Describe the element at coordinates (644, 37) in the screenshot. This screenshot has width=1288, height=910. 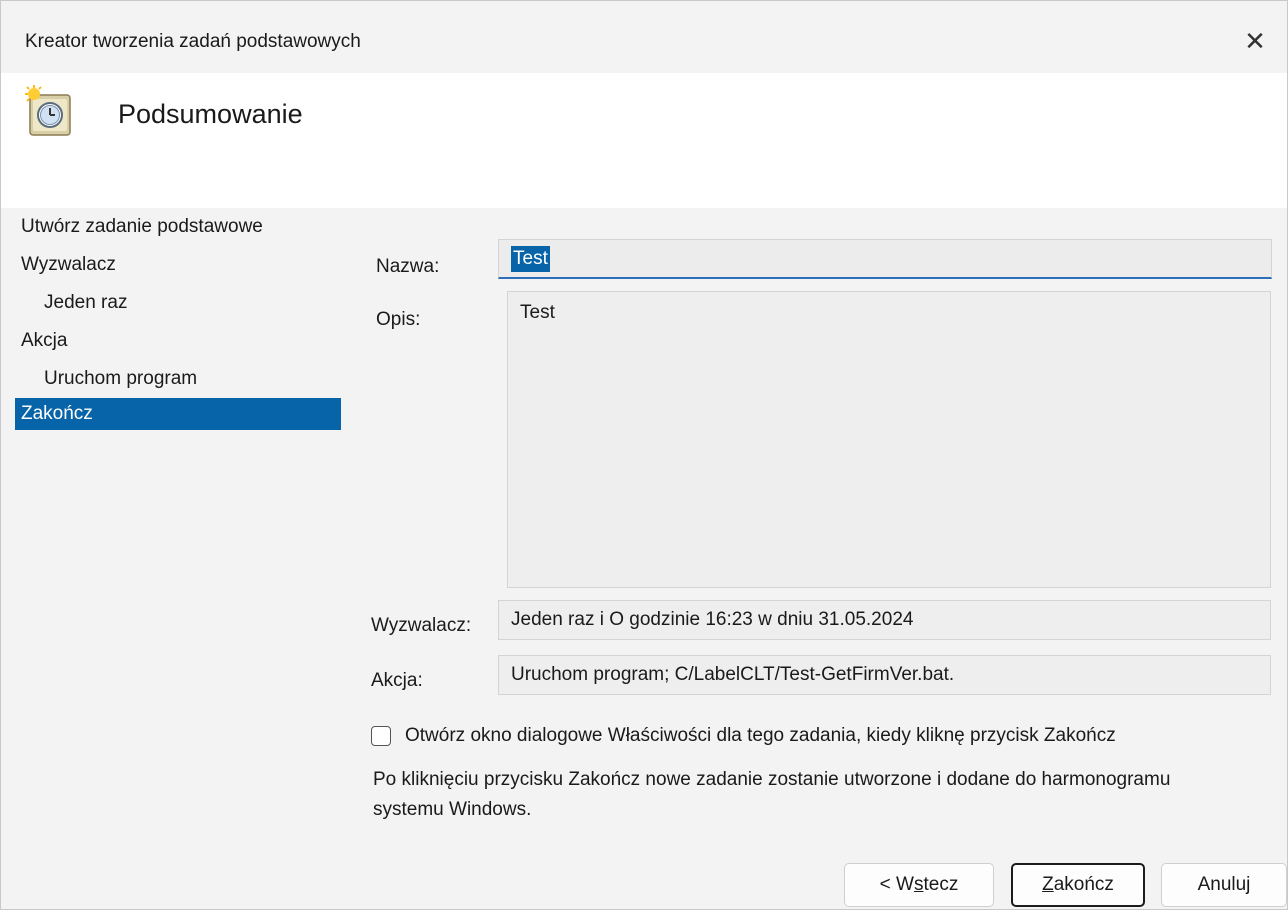
I see `title-bar: Kreator tworzenia zadań podstawowych ✕` at that location.